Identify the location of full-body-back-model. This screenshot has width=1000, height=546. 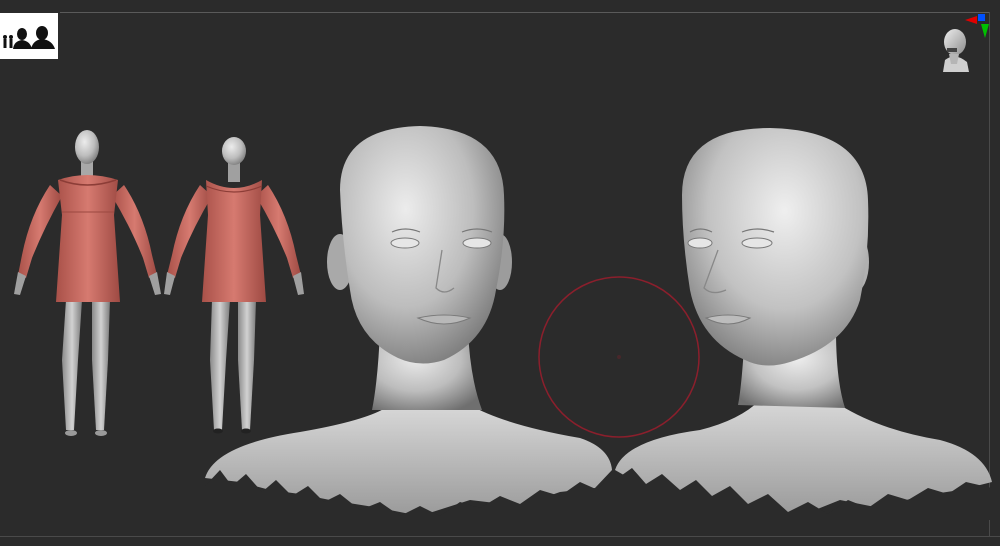
(234, 285).